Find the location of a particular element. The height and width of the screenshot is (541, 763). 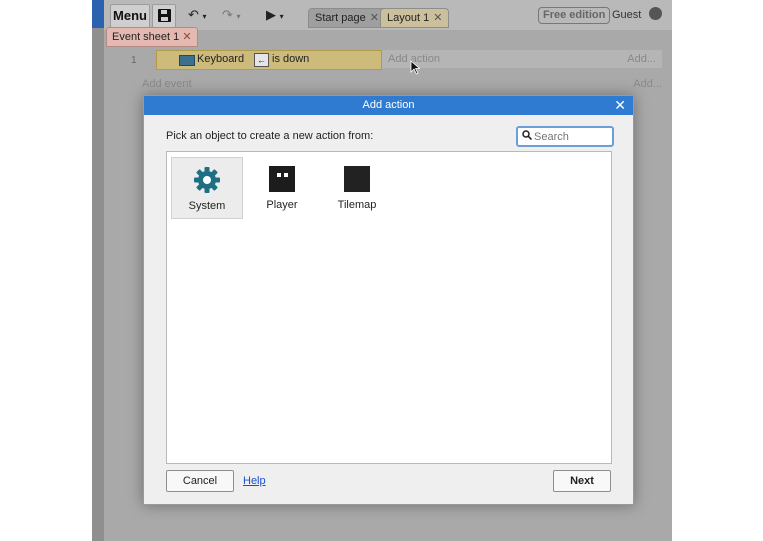

left-strip-accent is located at coordinates (98, 14).